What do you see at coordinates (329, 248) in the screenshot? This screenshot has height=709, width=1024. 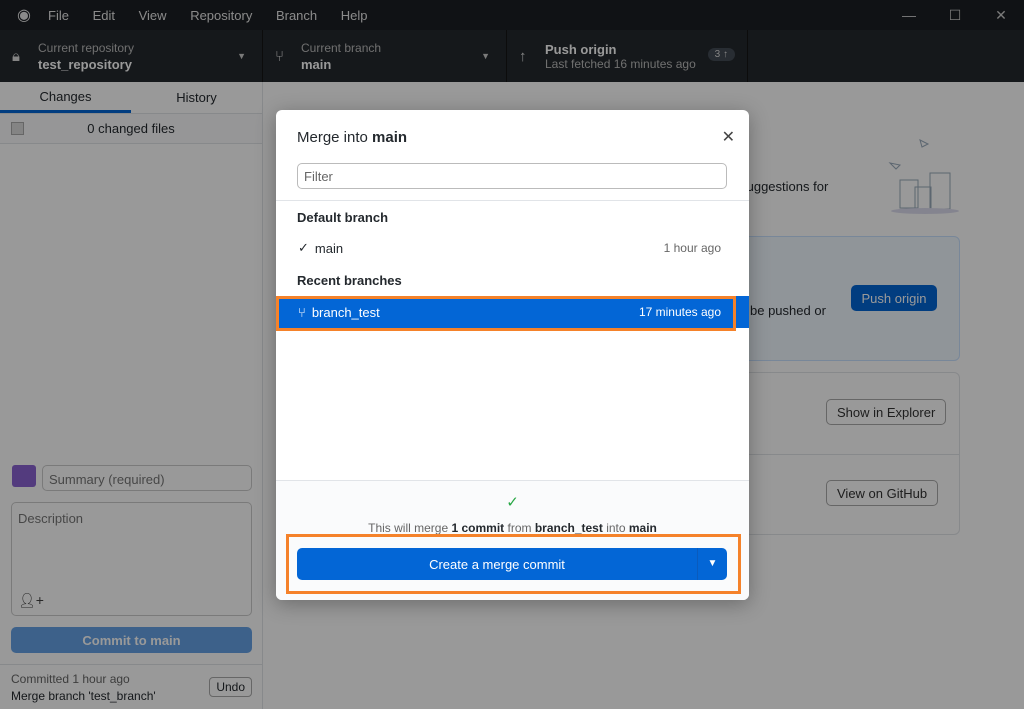 I see `branch-name: main` at bounding box center [329, 248].